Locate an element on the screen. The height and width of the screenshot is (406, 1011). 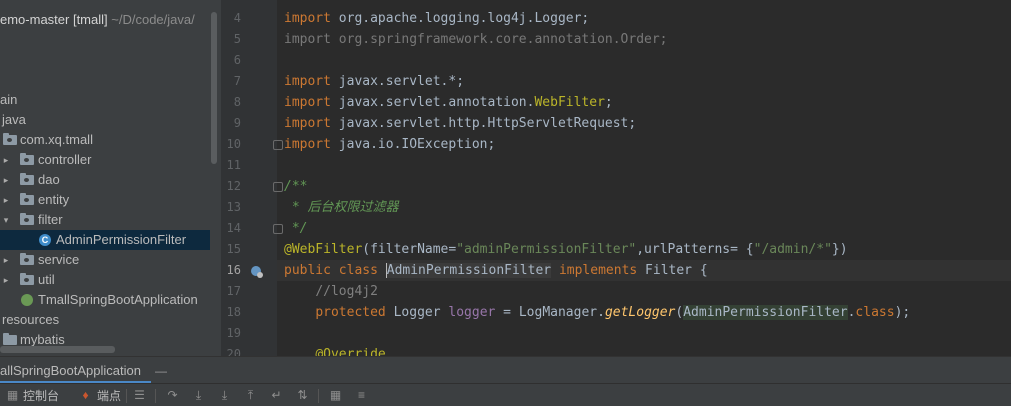
implementation-gutter-icon is located at coordinates (257, 272).